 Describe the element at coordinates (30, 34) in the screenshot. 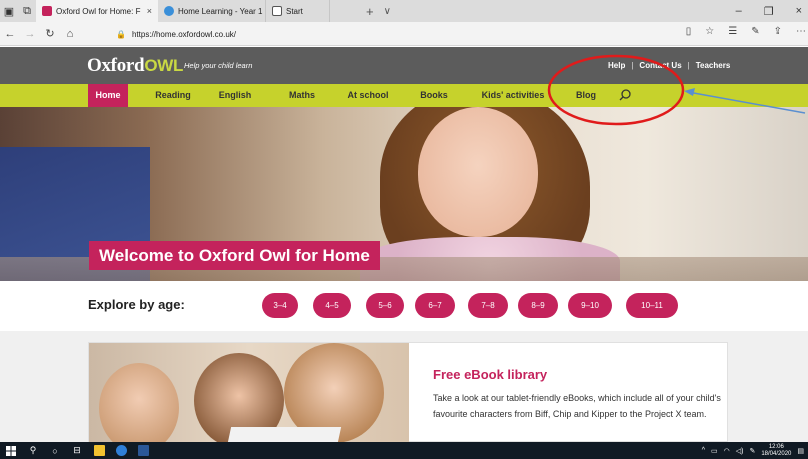

I see `forward-icon: →` at that location.